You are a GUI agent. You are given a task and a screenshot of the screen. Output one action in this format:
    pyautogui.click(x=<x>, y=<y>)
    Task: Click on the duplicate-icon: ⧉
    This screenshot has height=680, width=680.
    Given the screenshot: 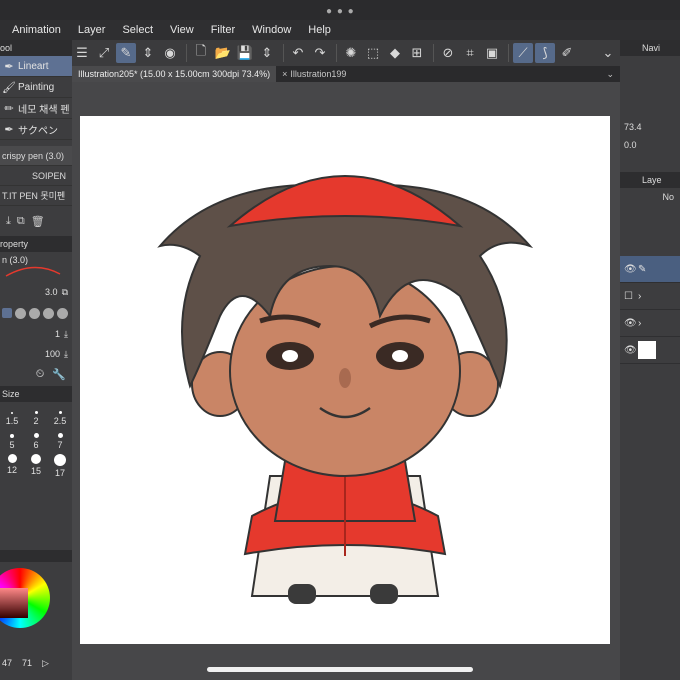 What is the action you would take?
    pyautogui.click(x=21, y=221)
    